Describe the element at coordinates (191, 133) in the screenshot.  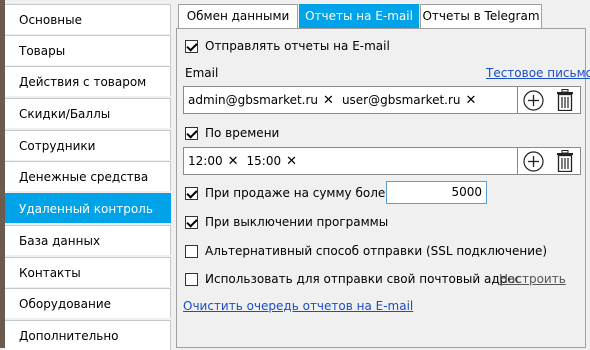
I see `by-time-checkbox` at that location.